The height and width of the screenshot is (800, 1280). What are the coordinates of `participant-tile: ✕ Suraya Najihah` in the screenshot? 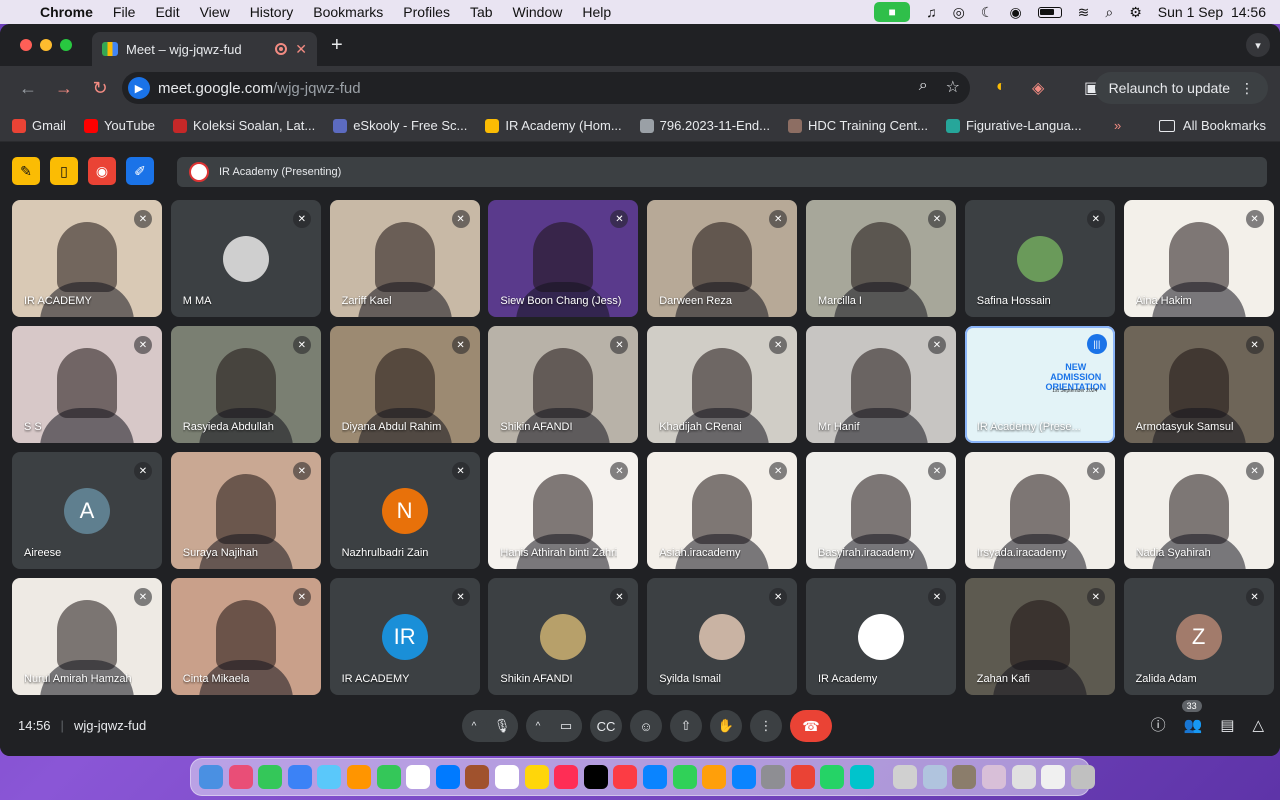 It's located at (245, 510).